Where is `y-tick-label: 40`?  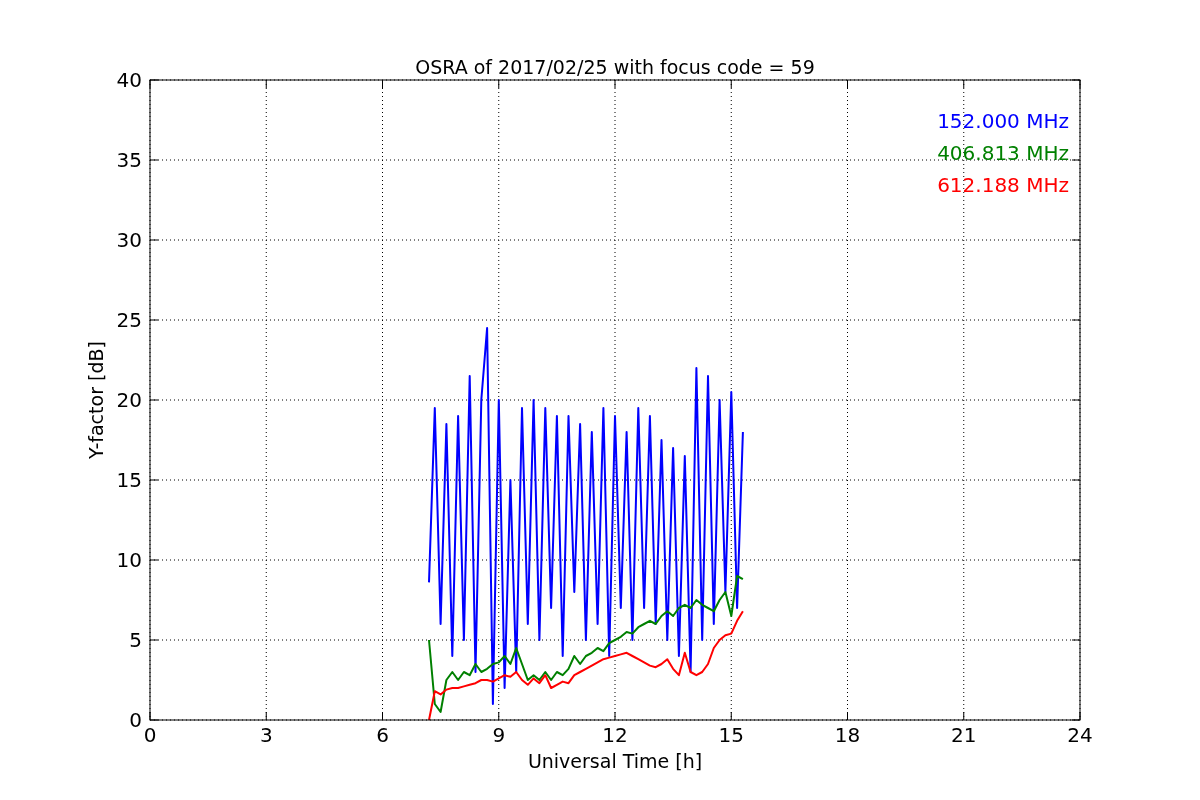
y-tick-label: 40 is located at coordinates (129, 80).